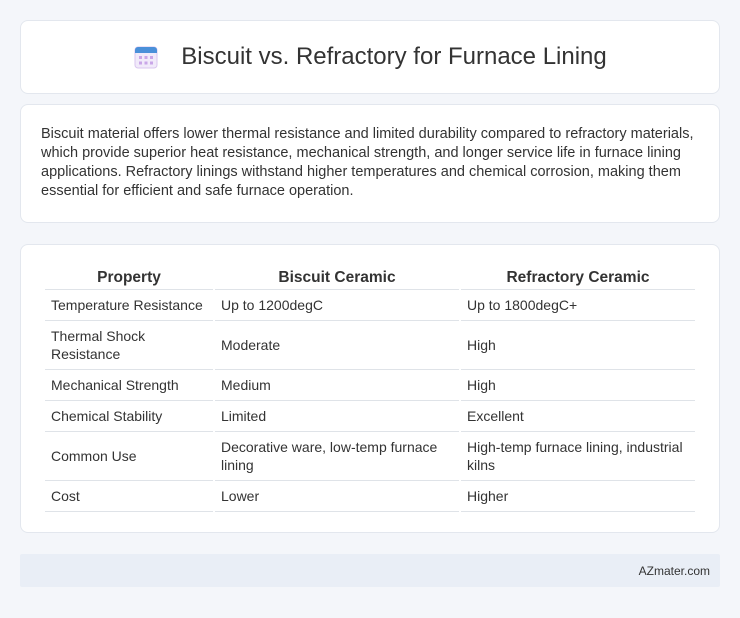 The width and height of the screenshot is (740, 618). What do you see at coordinates (337, 416) in the screenshot?
I see `table-cell: Limited` at bounding box center [337, 416].